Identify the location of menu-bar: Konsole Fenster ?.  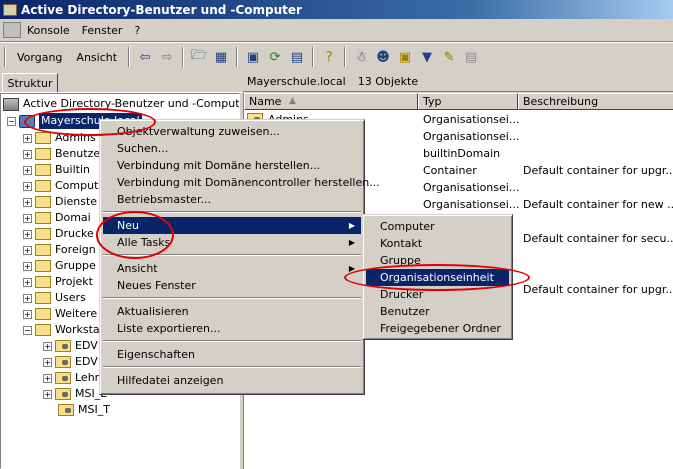
(336, 30).